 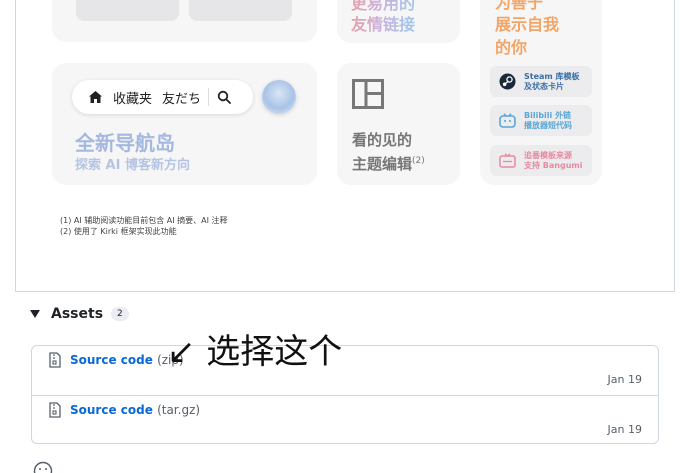 What do you see at coordinates (368, 96) in the screenshot?
I see `layout-grid-icon` at bounding box center [368, 96].